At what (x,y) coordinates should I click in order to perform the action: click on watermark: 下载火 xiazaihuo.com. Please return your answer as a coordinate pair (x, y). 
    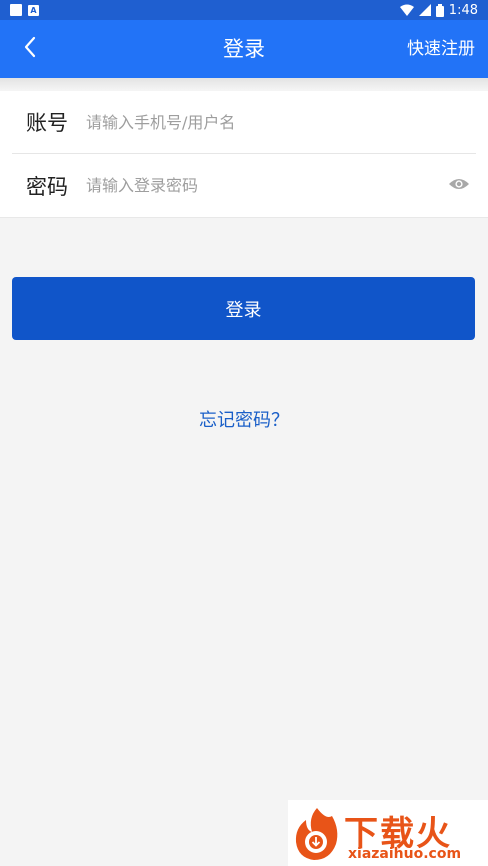
    Looking at the image, I should click on (388, 833).